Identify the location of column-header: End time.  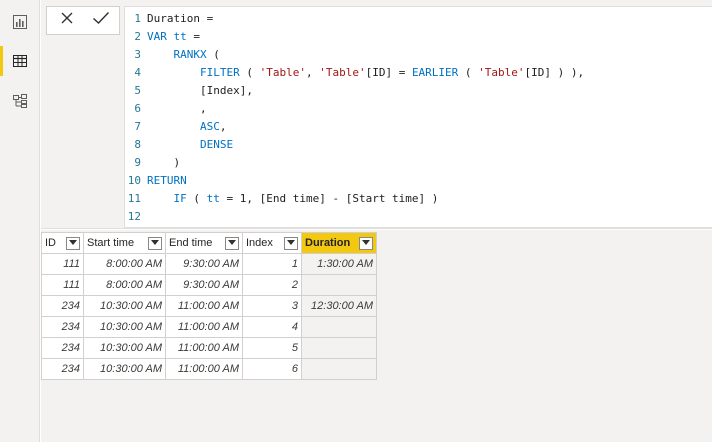
(204, 243).